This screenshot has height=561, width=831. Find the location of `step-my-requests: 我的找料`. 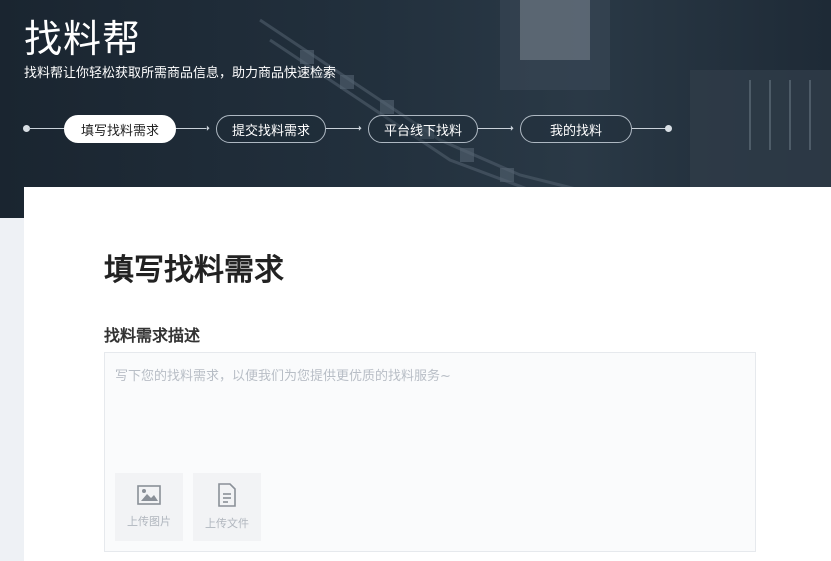

step-my-requests: 我的找料 is located at coordinates (576, 129).